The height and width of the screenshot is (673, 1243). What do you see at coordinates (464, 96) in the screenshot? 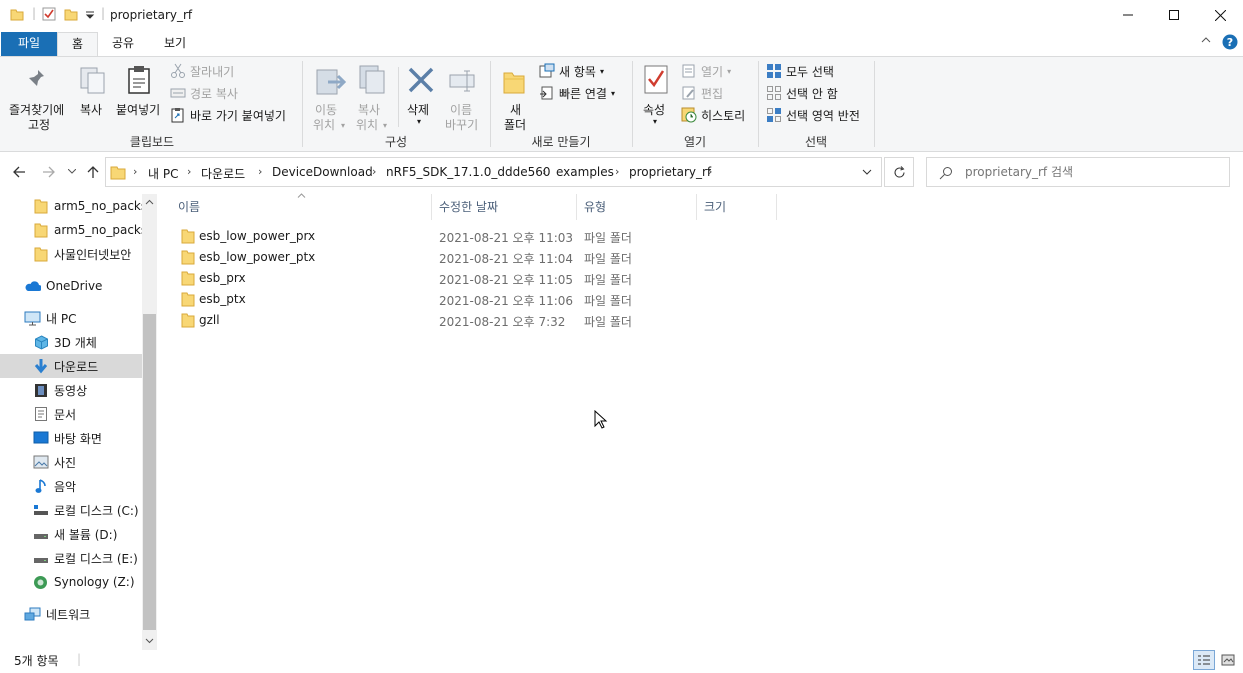
I see `rename-button: 이름 바꾸기` at bounding box center [464, 96].